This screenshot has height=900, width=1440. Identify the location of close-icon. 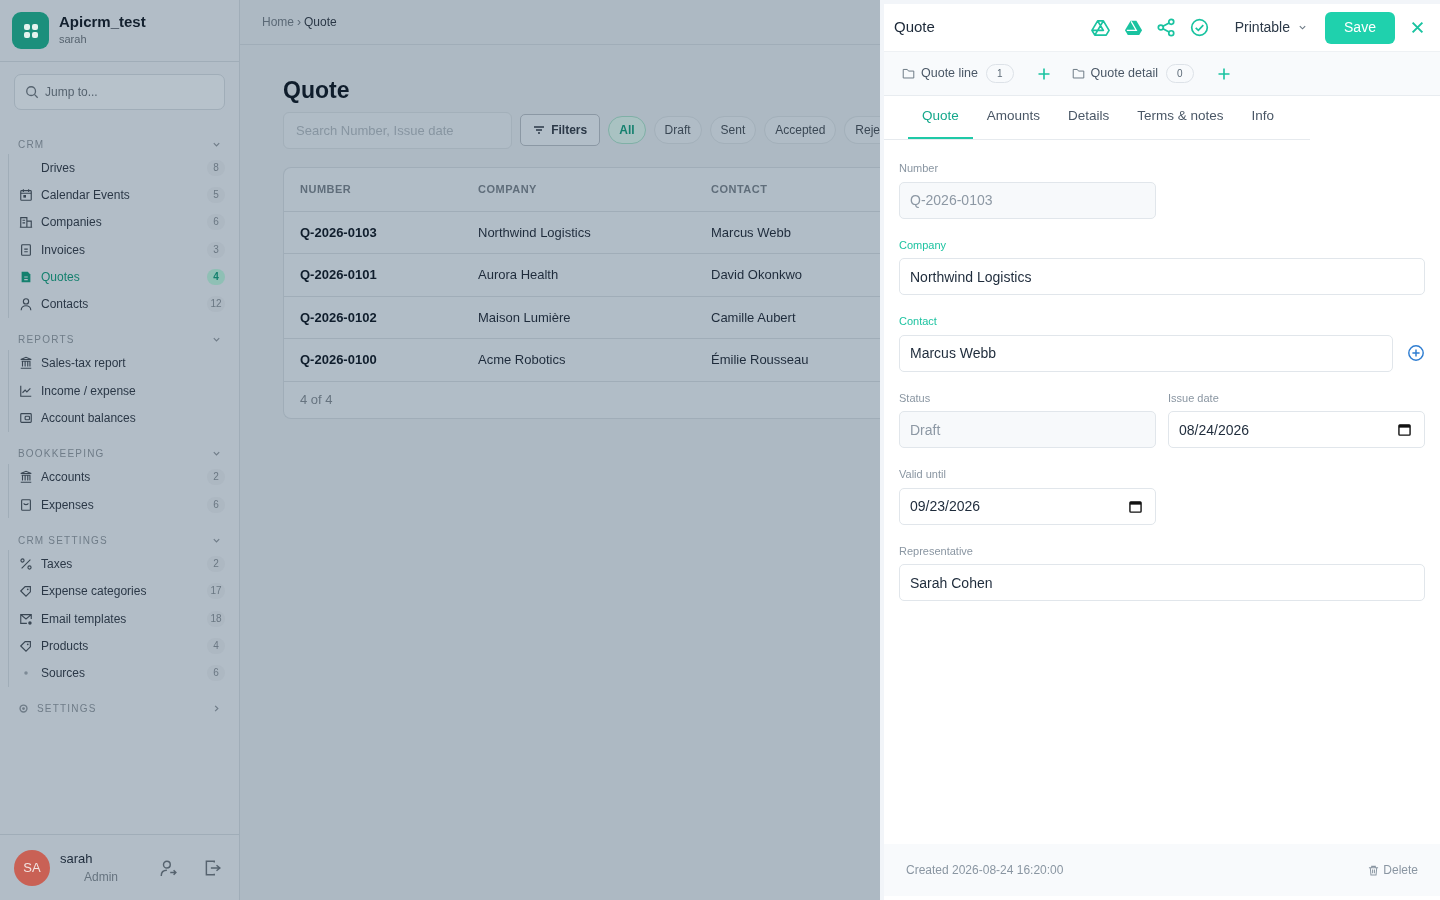
(1417, 27).